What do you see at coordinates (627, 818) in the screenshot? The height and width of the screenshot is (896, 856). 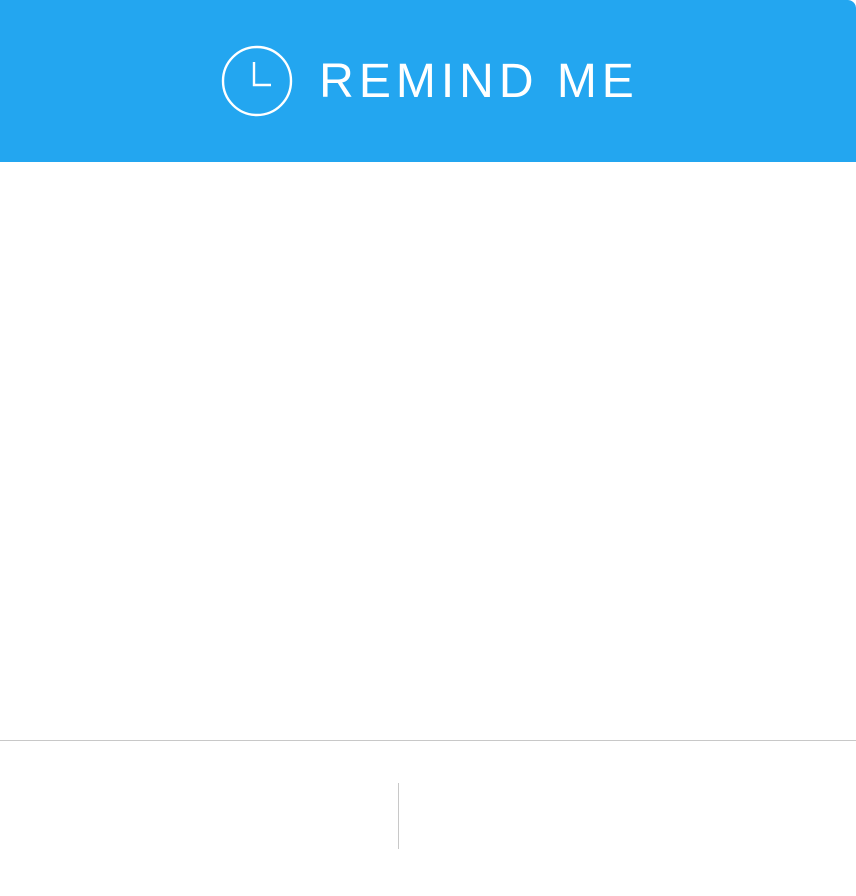 I see `footer-right-button` at bounding box center [627, 818].